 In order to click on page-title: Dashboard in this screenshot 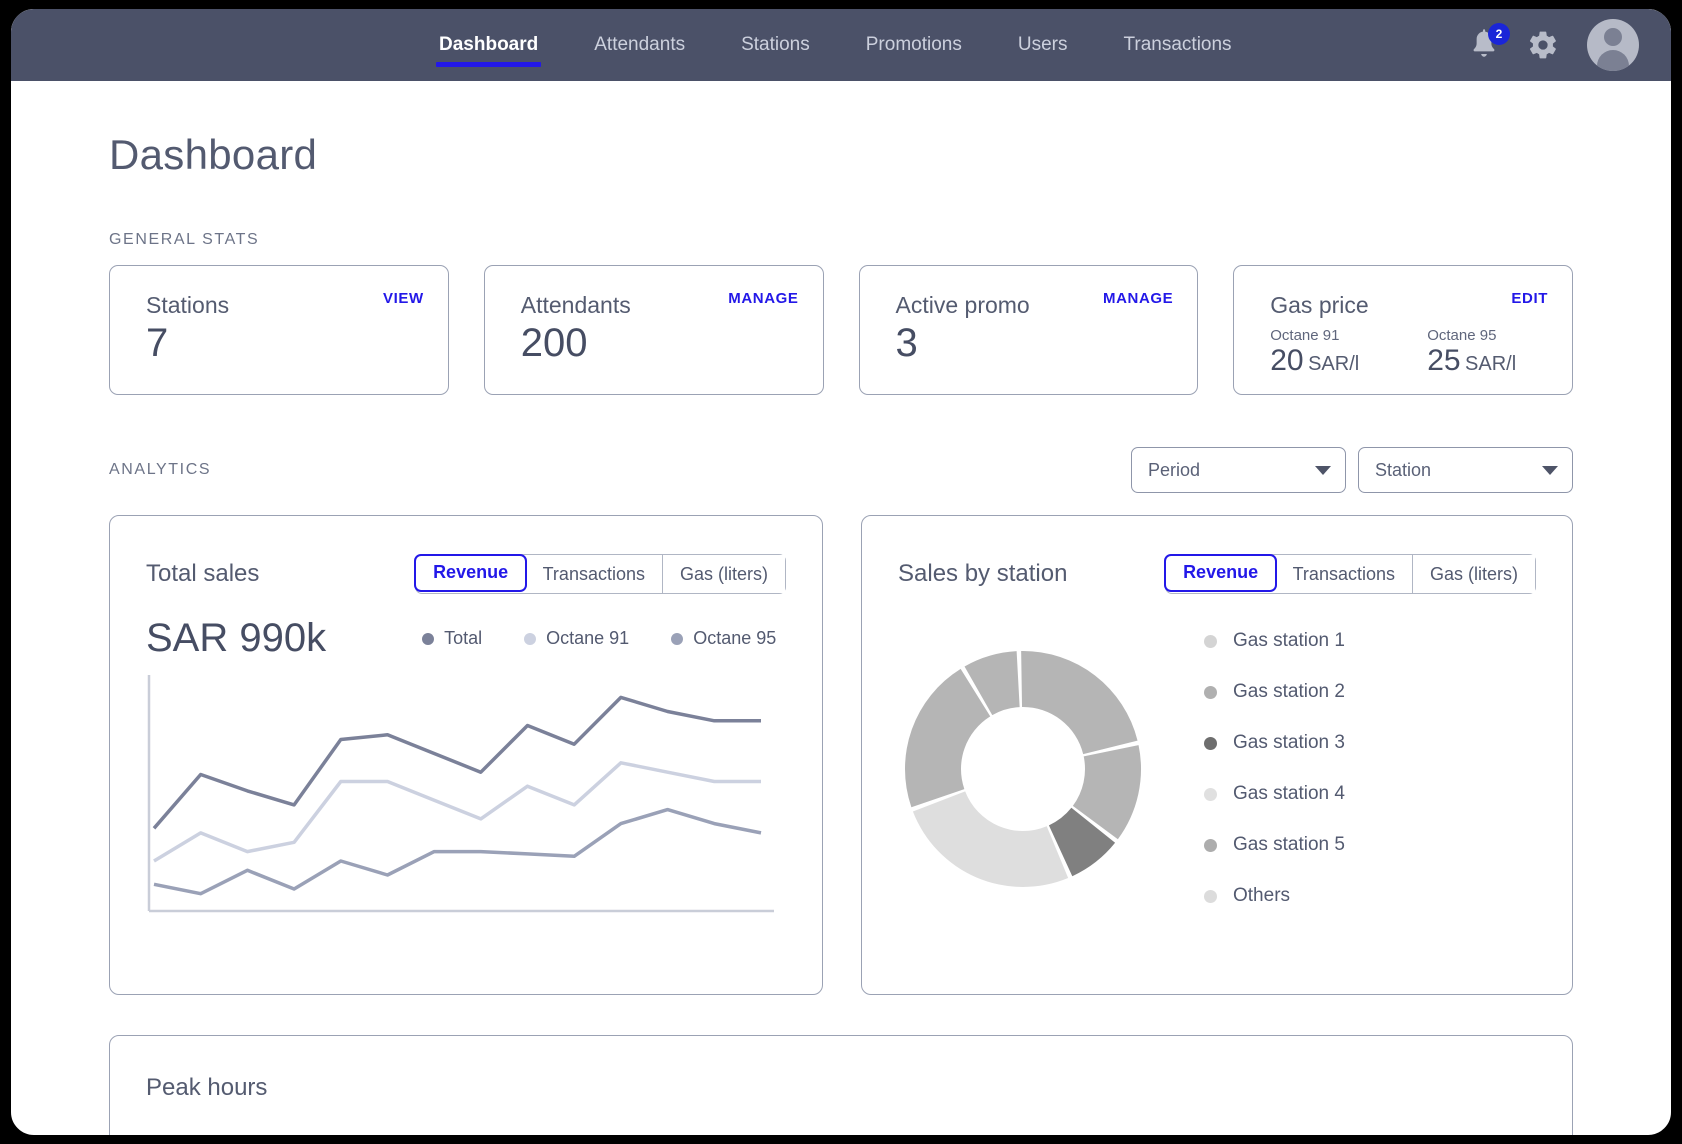, I will do `click(213, 154)`.